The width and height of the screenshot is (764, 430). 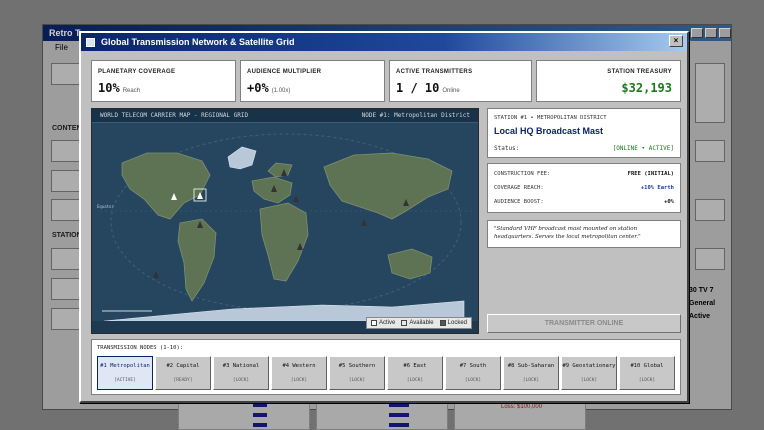 What do you see at coordinates (90, 42) in the screenshot?
I see `window-icon` at bounding box center [90, 42].